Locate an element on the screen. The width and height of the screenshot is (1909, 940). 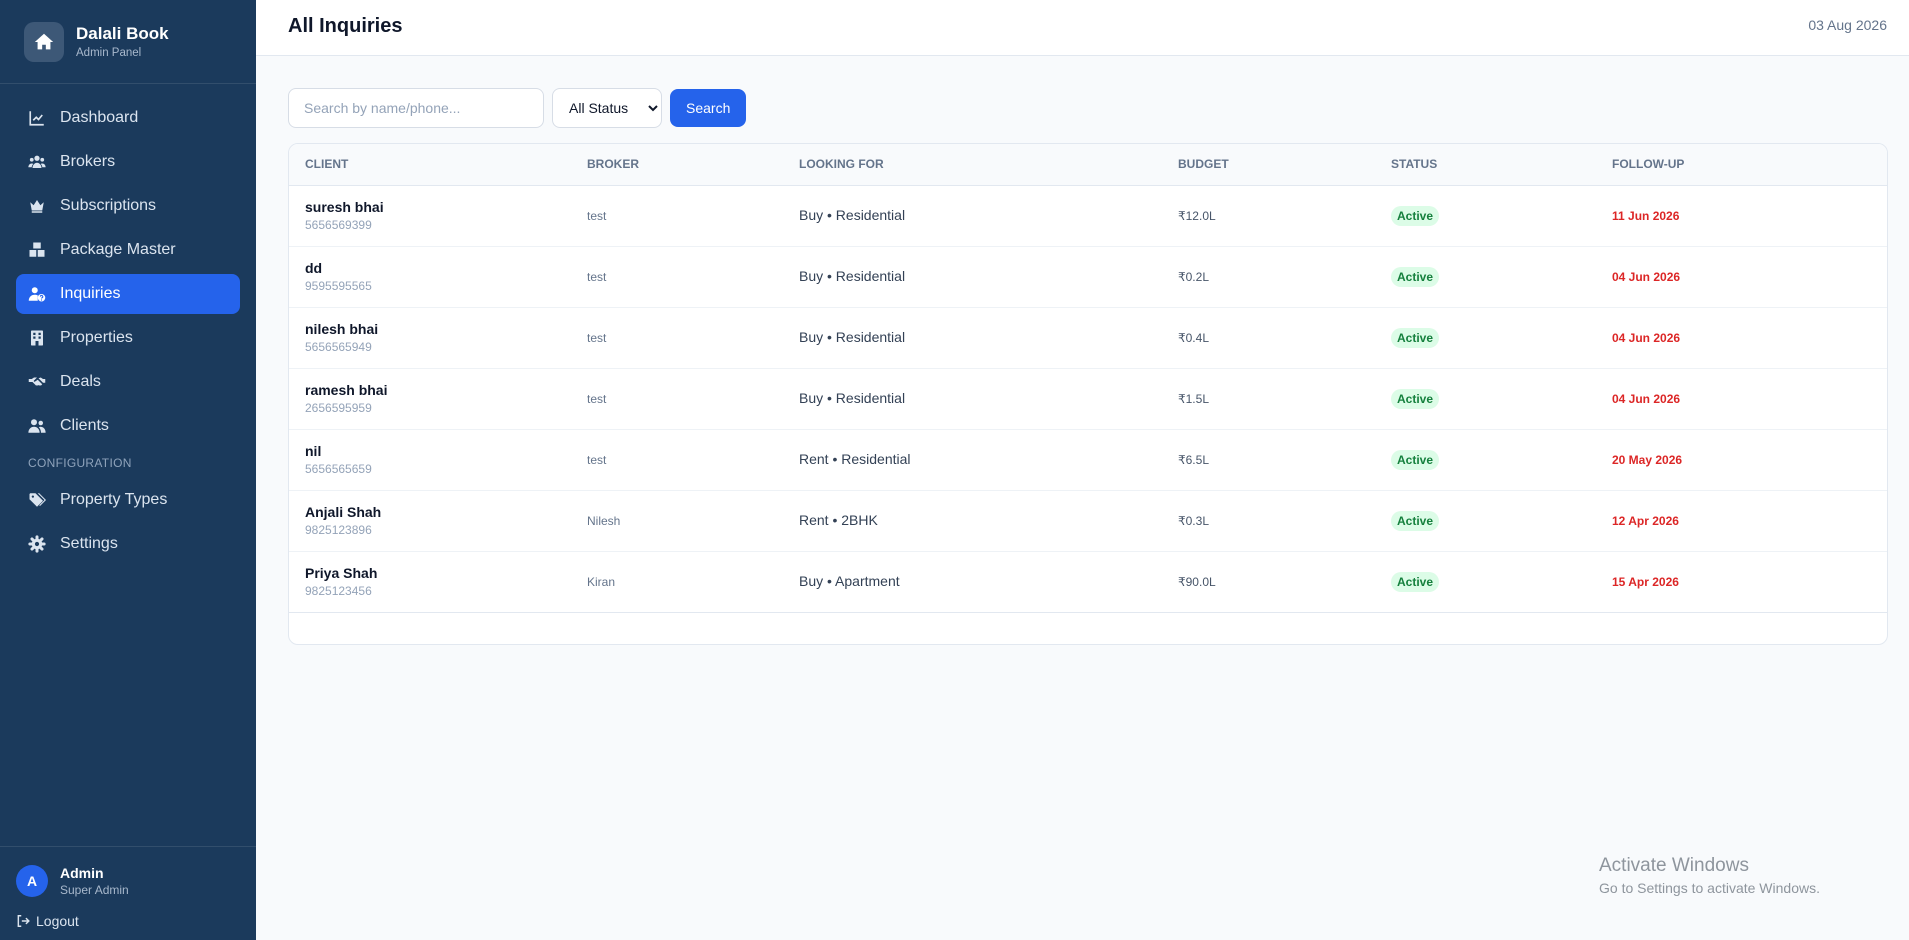
client-name: nil is located at coordinates (313, 451).